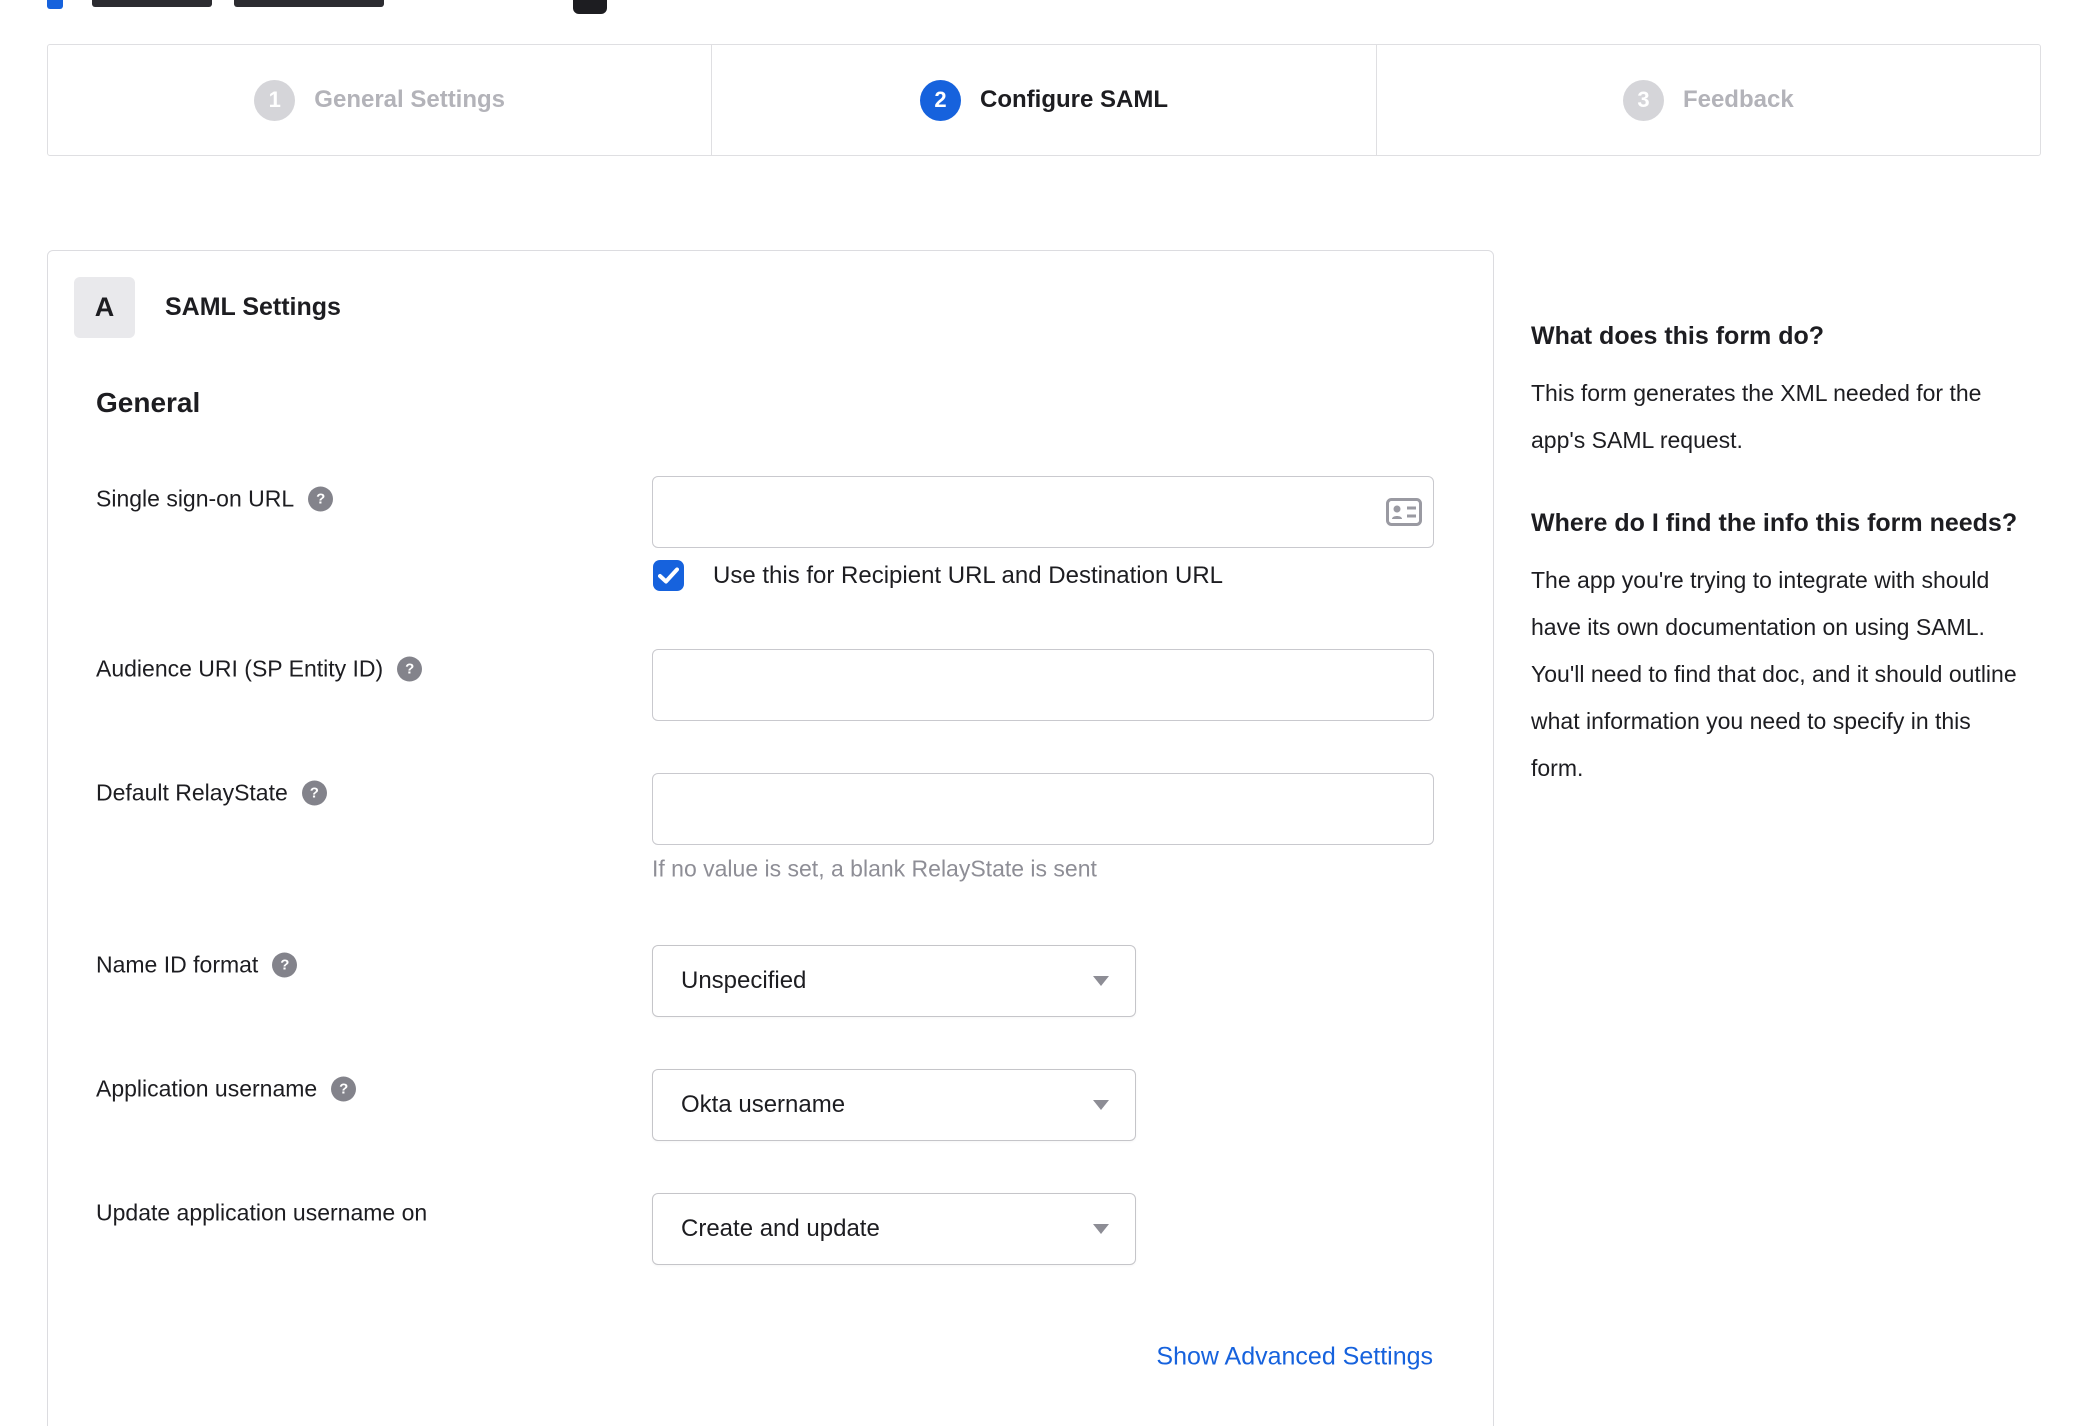 The height and width of the screenshot is (1426, 2092). I want to click on update-username-label: Update application username on, so click(261, 1213).